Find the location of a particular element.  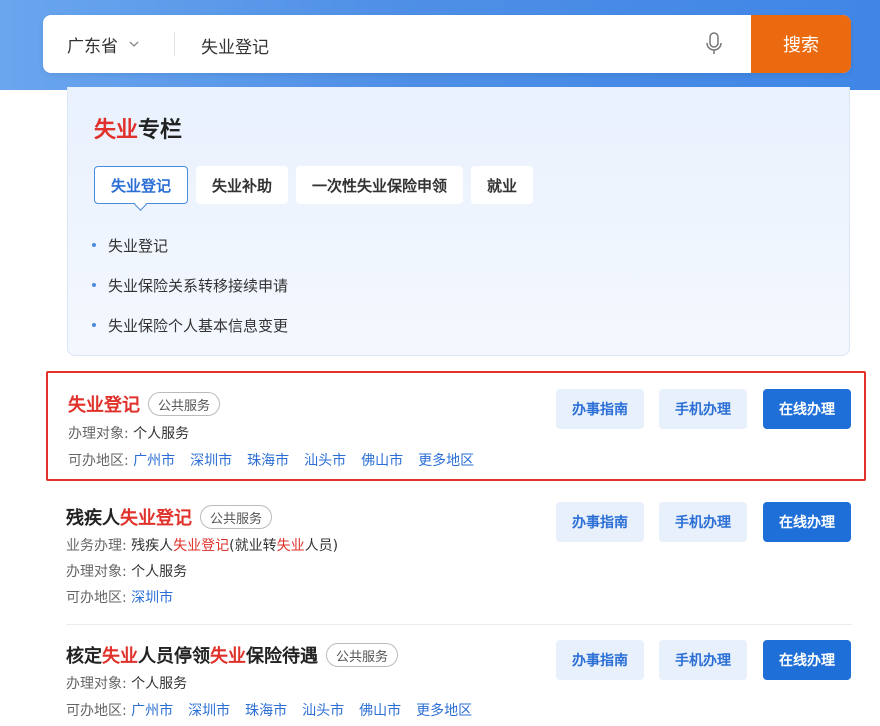

search-bar: 广东省 搜索 is located at coordinates (447, 45).